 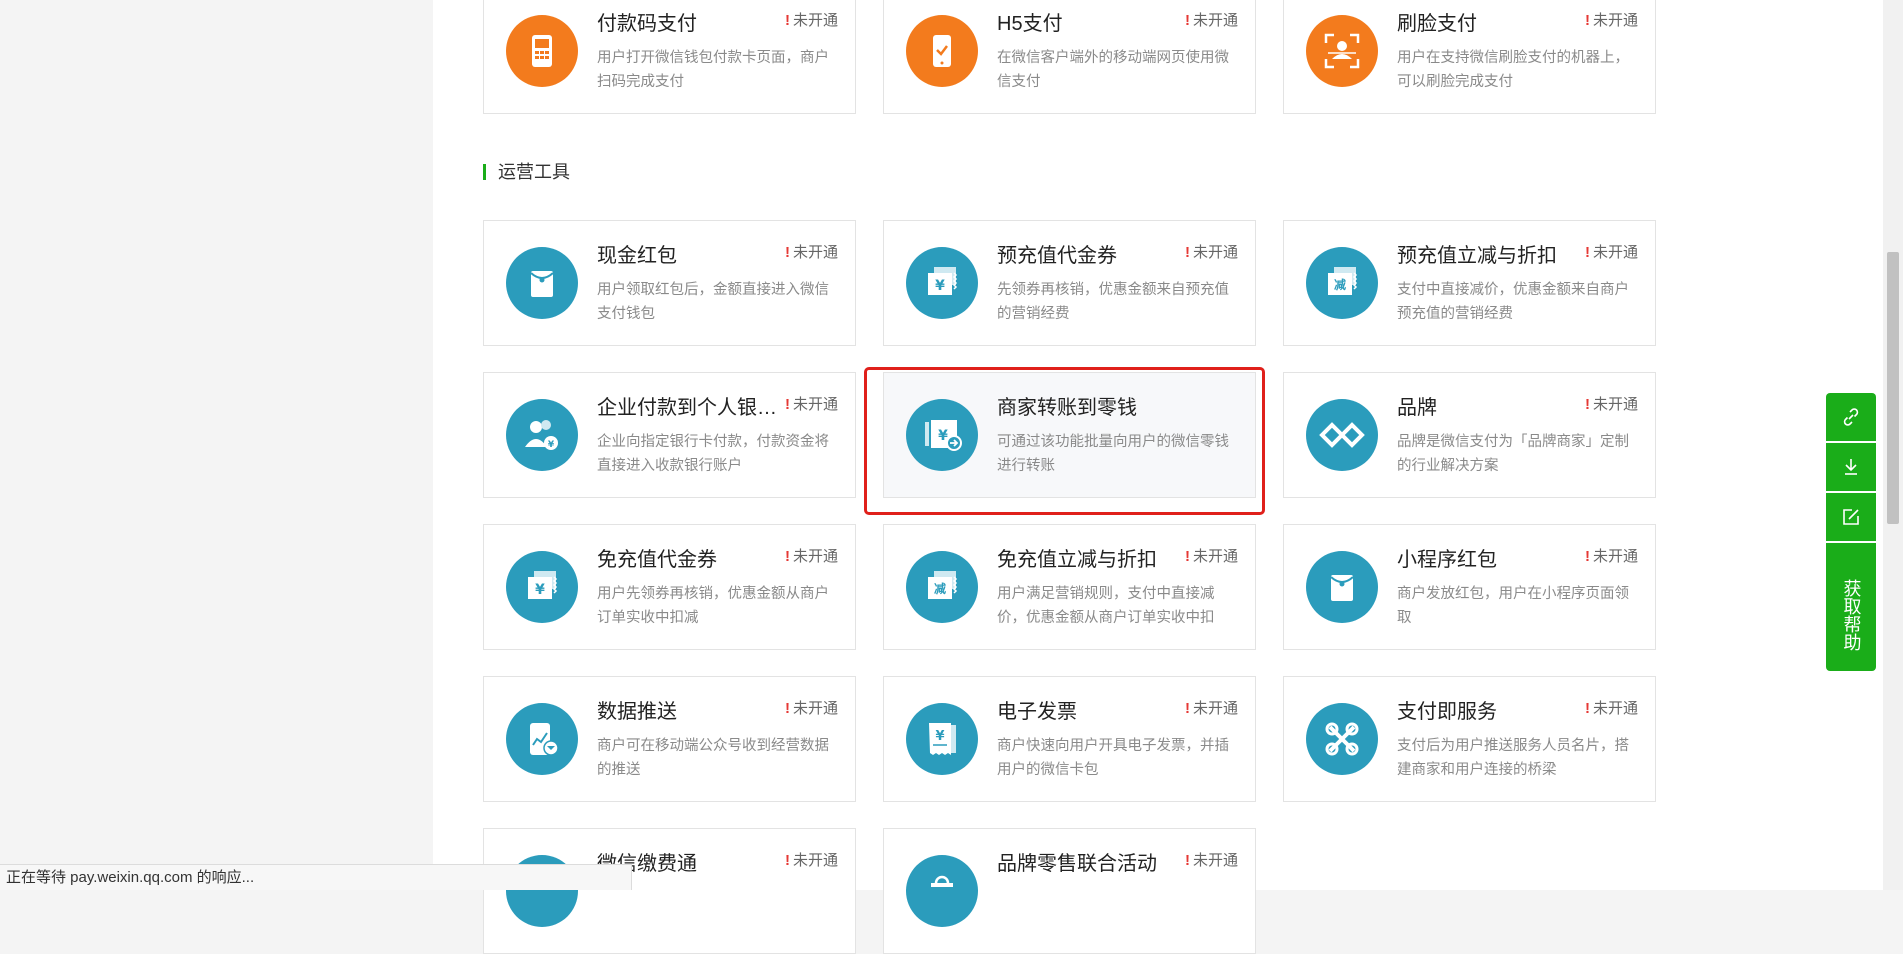 What do you see at coordinates (637, 712) in the screenshot?
I see `card-title: 数据推送` at bounding box center [637, 712].